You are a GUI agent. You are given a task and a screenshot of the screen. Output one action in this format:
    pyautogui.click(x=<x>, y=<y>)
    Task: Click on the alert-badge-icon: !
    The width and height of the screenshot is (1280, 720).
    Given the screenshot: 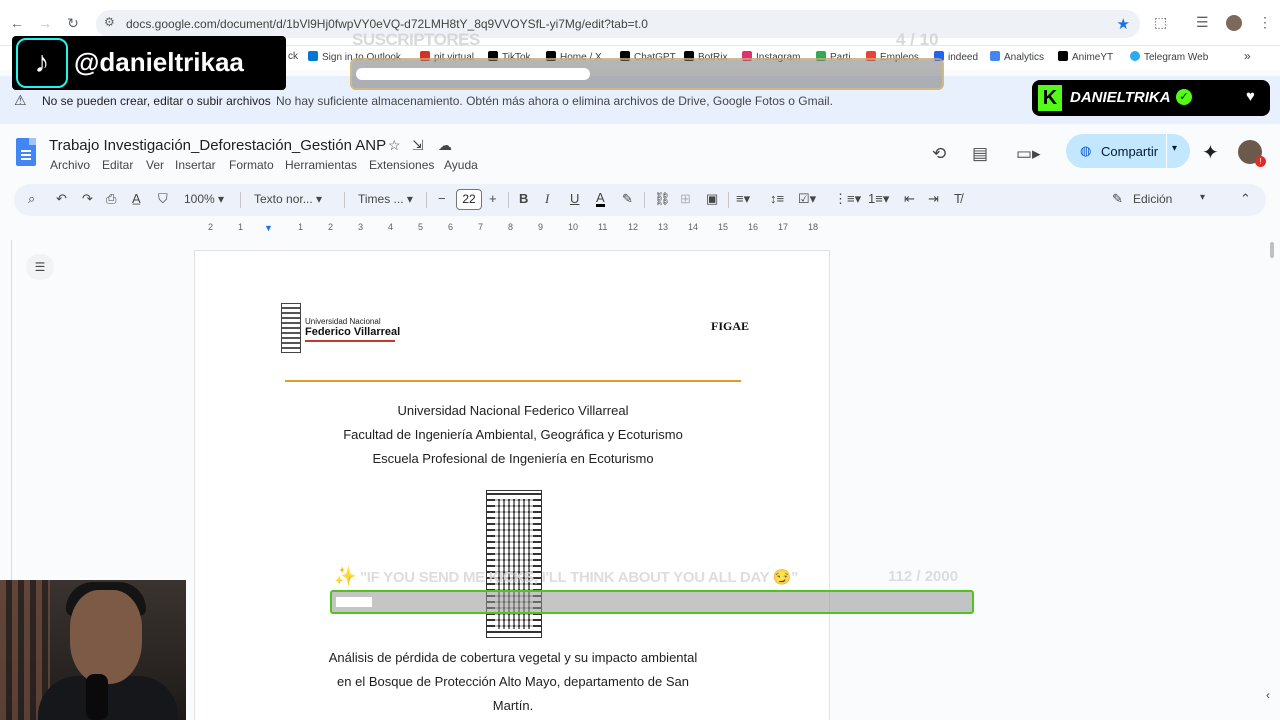 What is the action you would take?
    pyautogui.click(x=1260, y=161)
    